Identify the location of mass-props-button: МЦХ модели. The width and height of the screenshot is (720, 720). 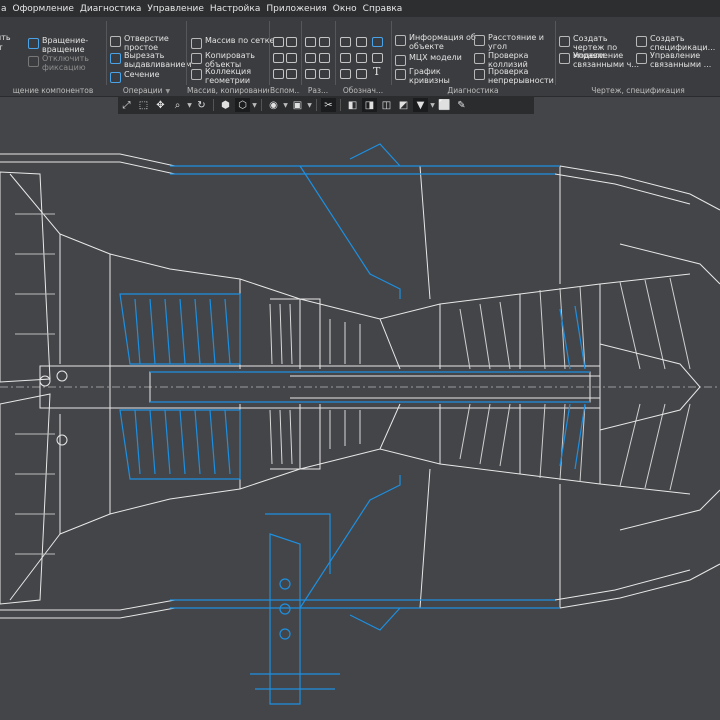
(428, 59).